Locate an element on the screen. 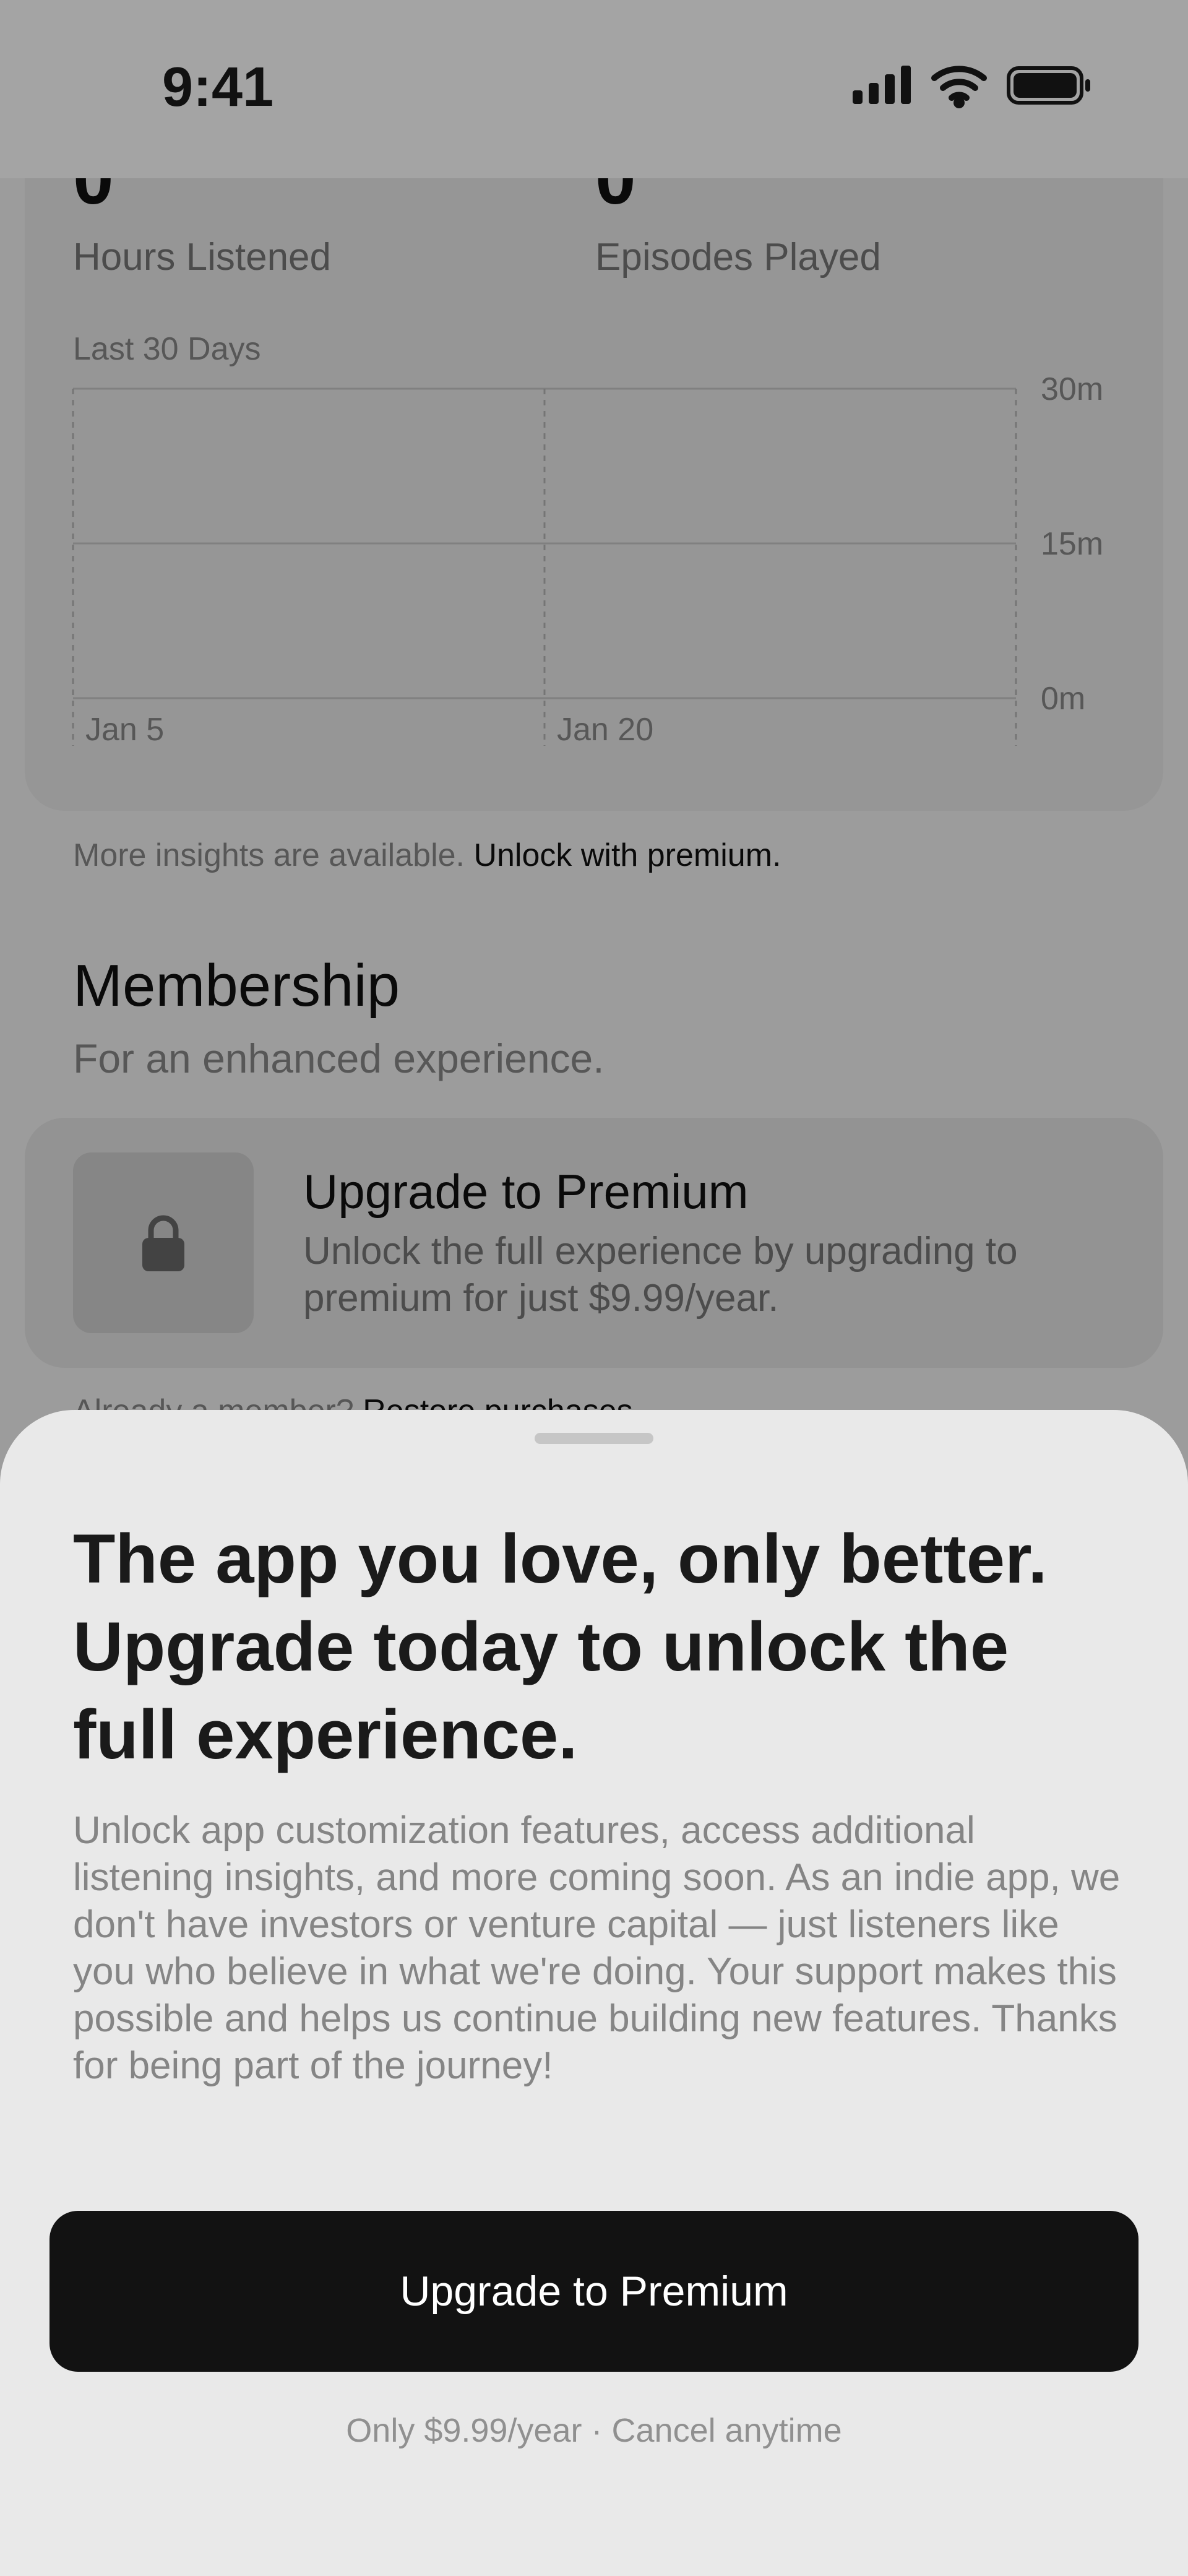 The image size is (1188, 2576). battery-icon is located at coordinates (1048, 85).